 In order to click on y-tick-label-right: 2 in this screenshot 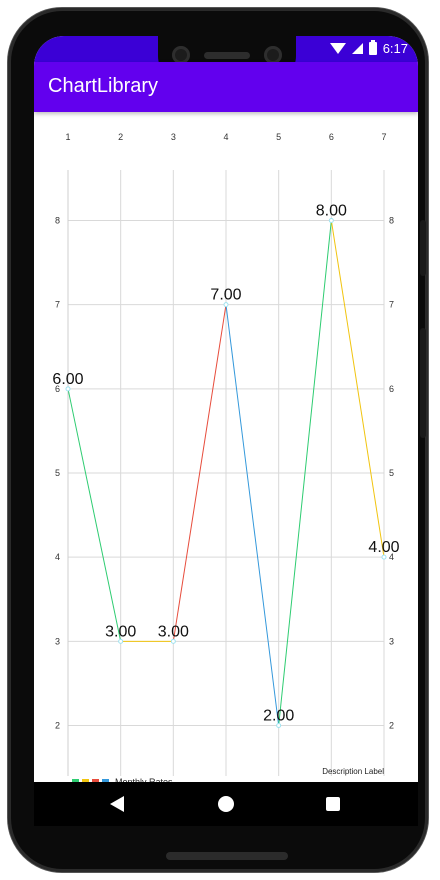, I will do `click(391, 726)`.